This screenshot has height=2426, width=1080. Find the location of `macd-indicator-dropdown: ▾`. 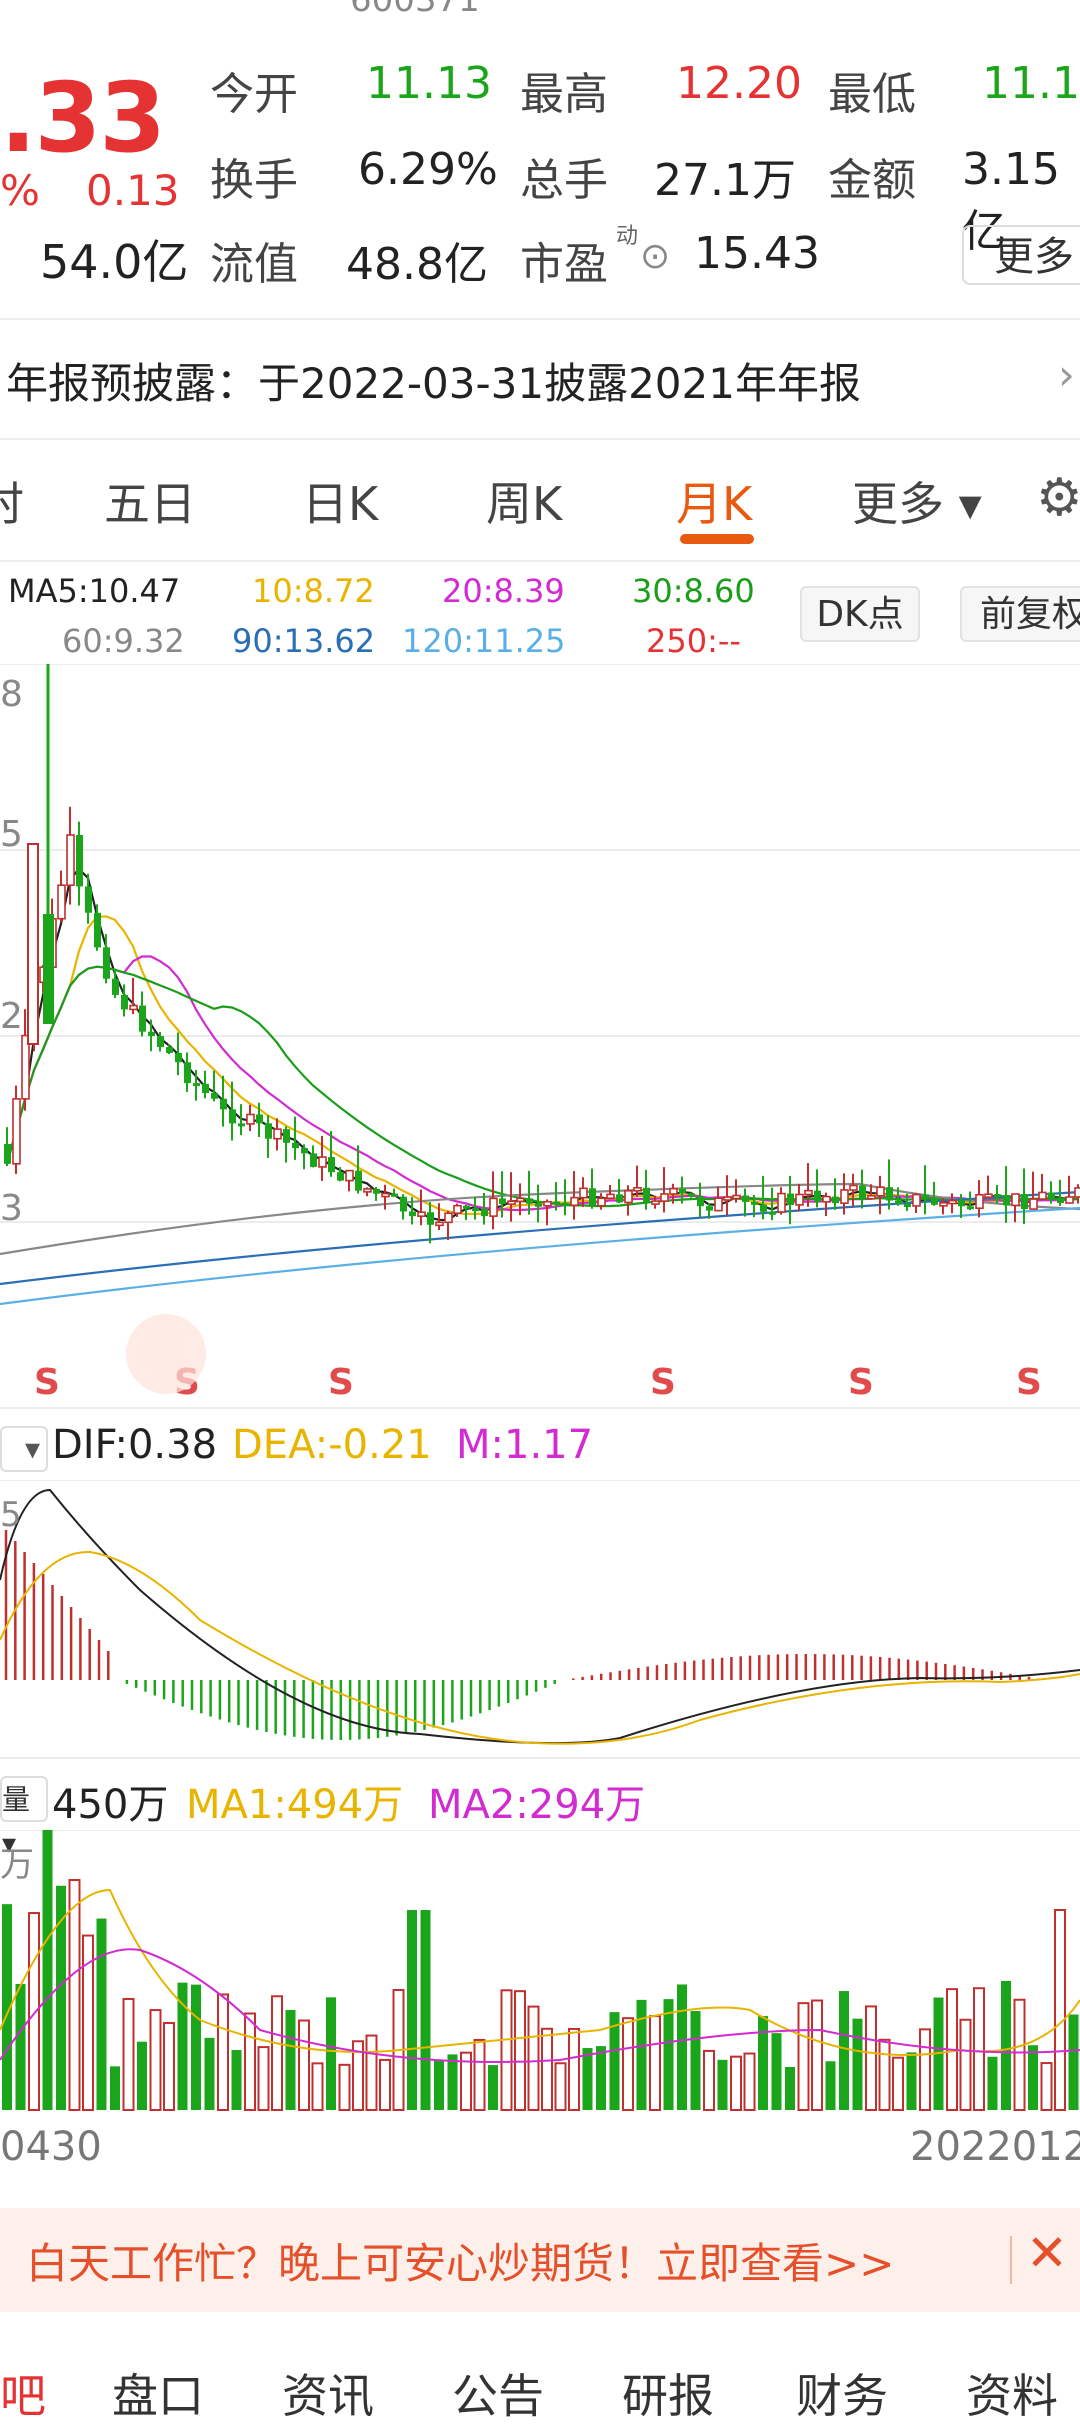

macd-indicator-dropdown: ▾ is located at coordinates (24, 1449).